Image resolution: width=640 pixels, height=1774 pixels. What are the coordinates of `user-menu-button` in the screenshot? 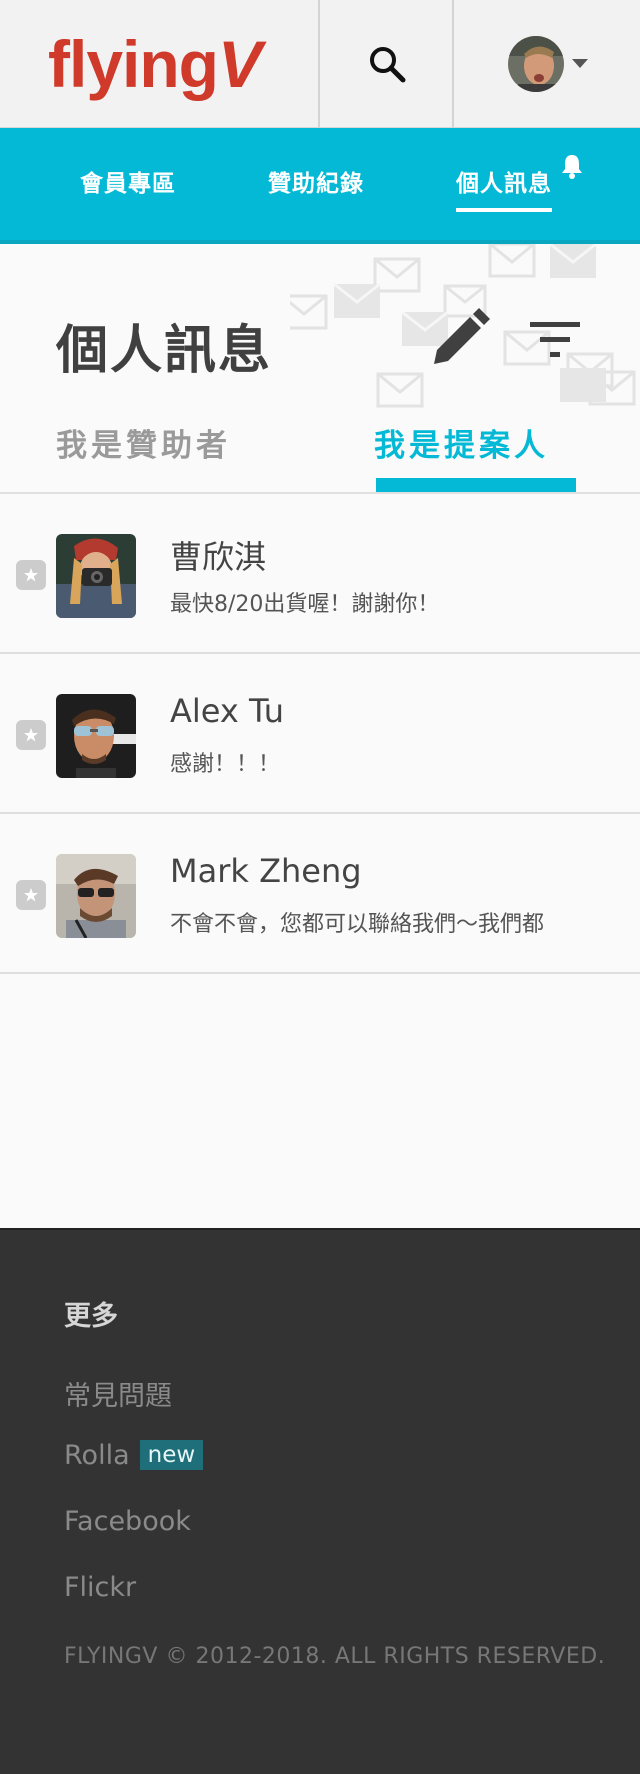 It's located at (547, 64).